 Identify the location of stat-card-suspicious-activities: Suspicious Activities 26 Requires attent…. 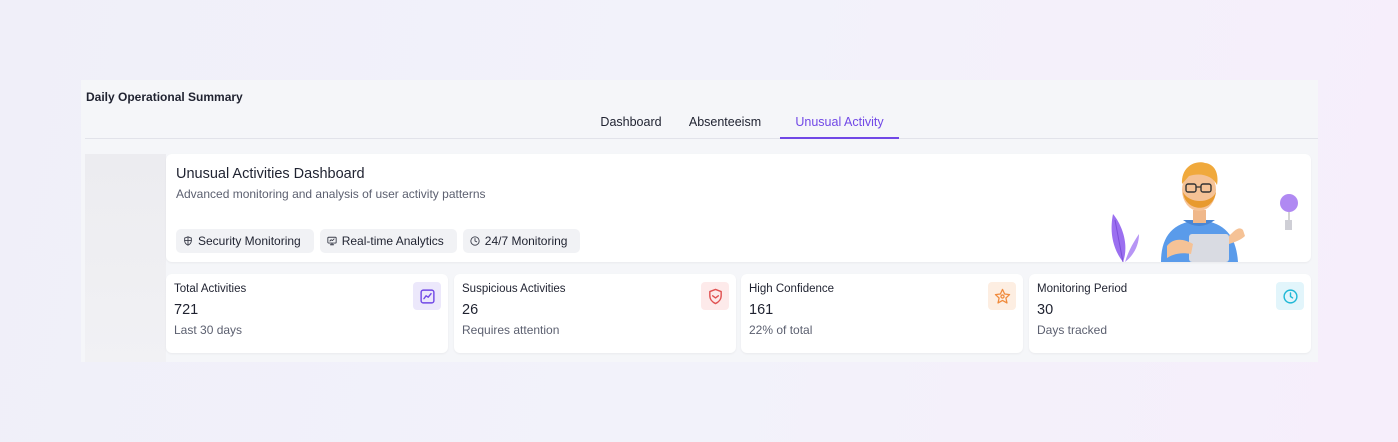
(595, 313).